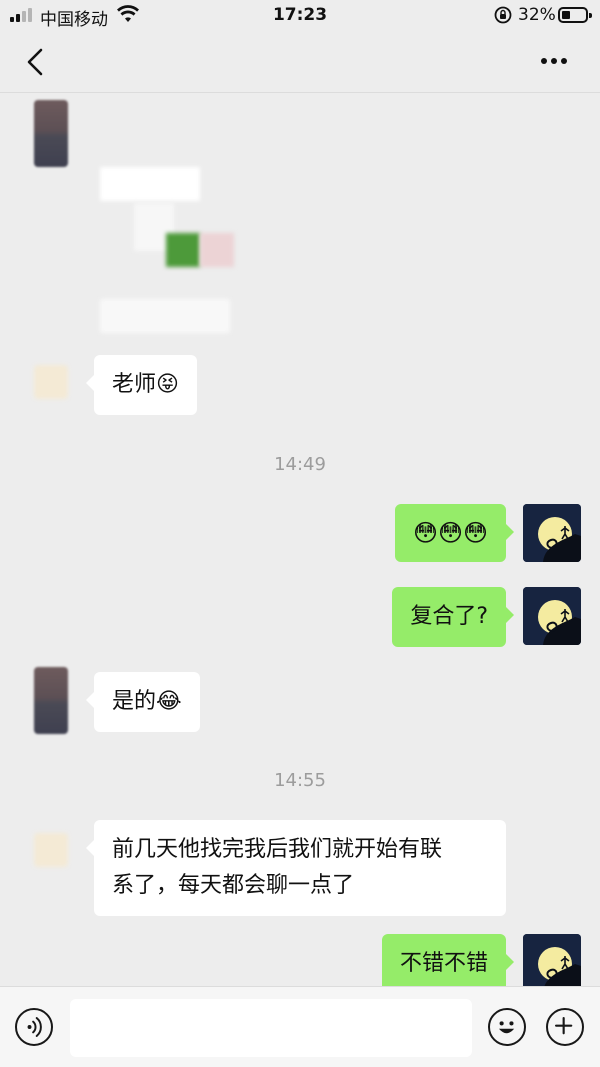  What do you see at coordinates (166, 223) in the screenshot?
I see `blurred-image-message` at bounding box center [166, 223].